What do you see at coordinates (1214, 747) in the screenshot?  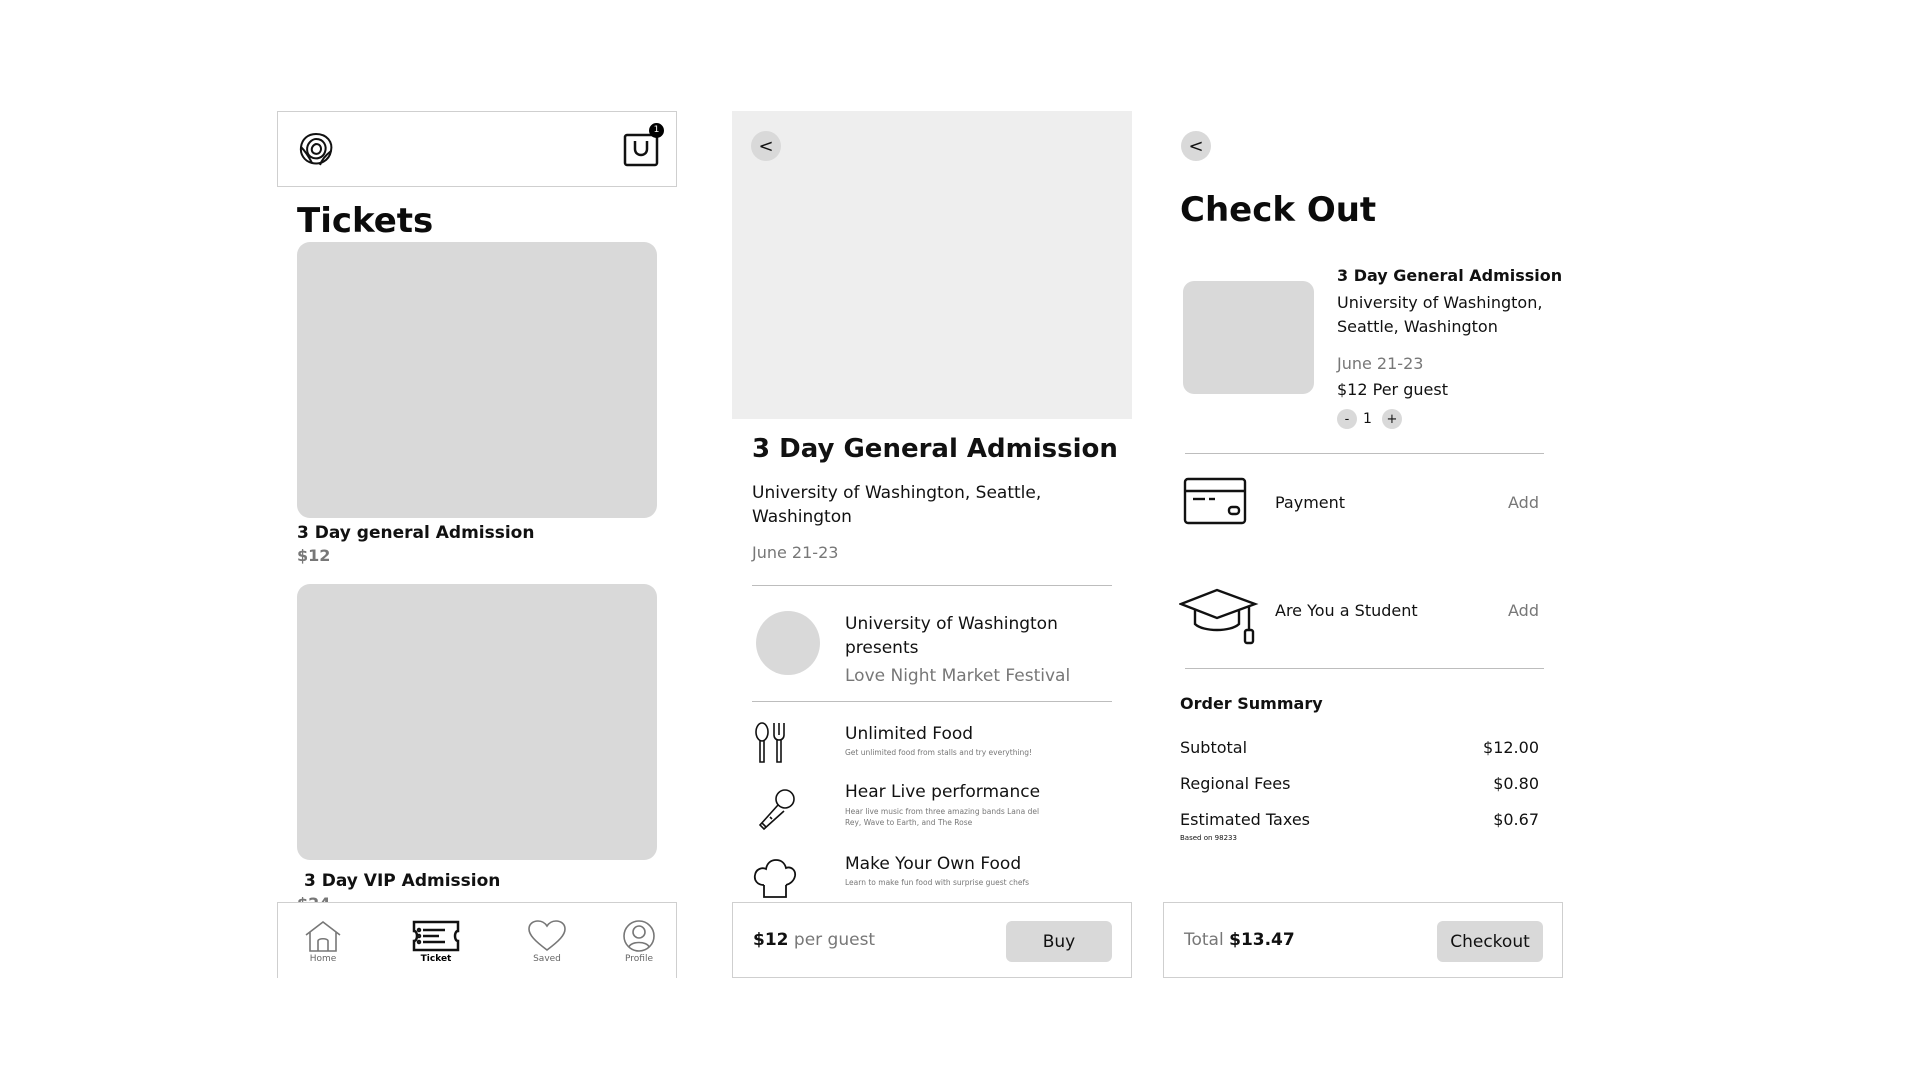 I see `summary-label: Subtotal` at bounding box center [1214, 747].